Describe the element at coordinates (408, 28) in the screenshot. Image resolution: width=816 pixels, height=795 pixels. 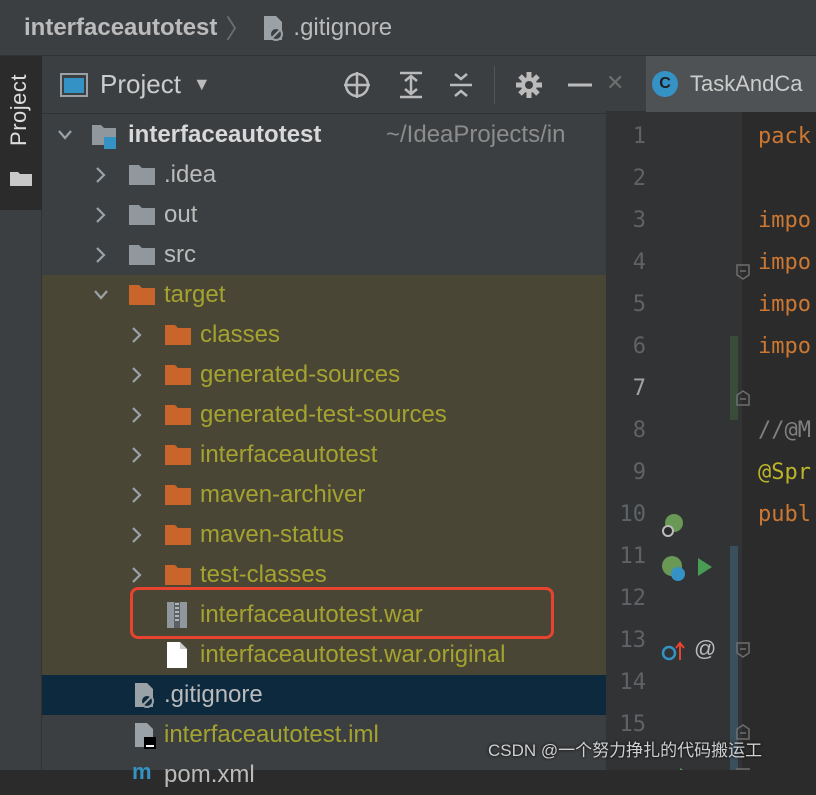
I see `navigation-bar: interfaceautotest 〉 .gitignore` at that location.